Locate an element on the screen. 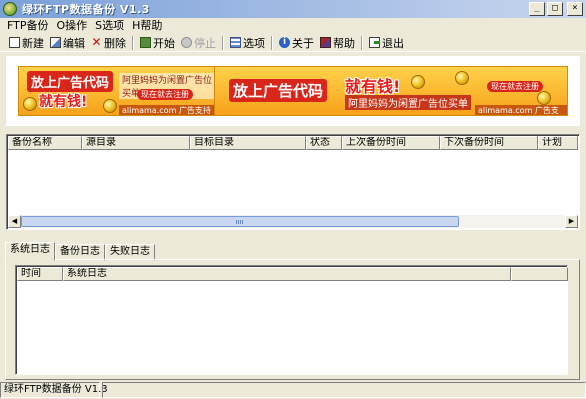 This screenshot has height=399, width=586. column-header-system-log: 系统日志 is located at coordinates (287, 274).